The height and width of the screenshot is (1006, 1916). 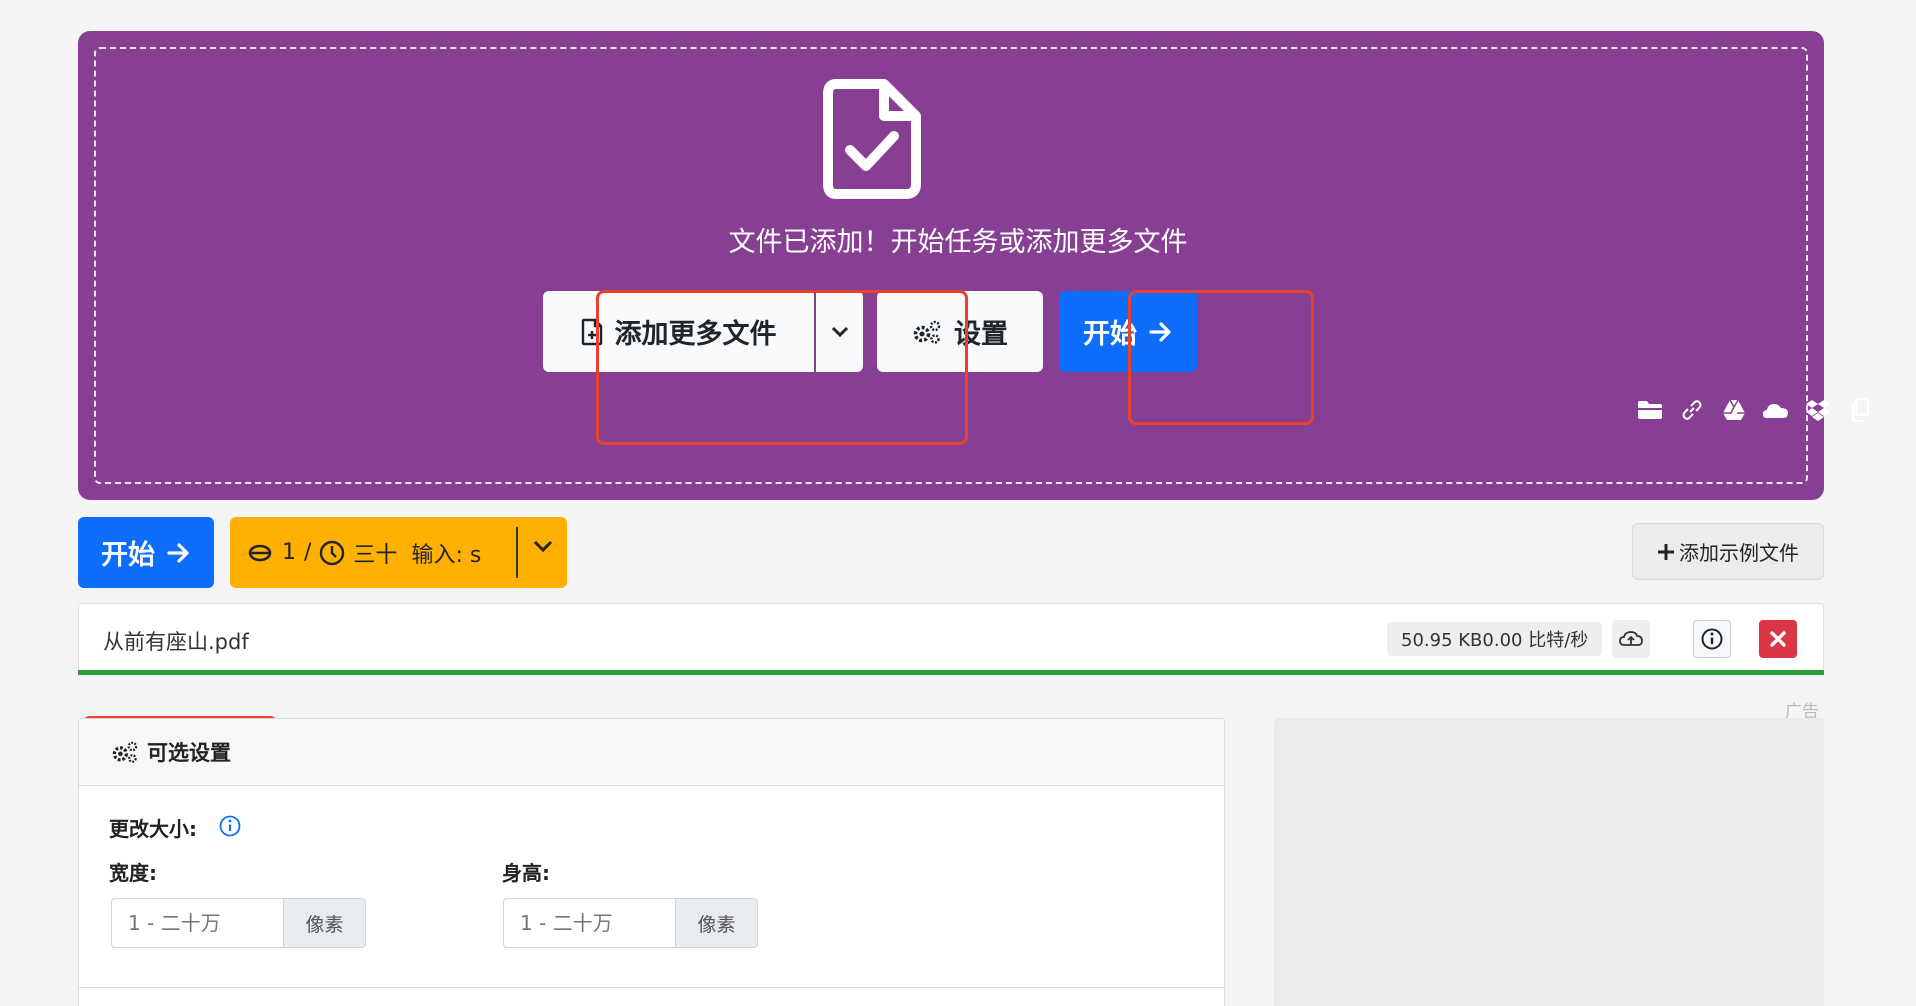 What do you see at coordinates (189, 753) in the screenshot?
I see `optional-settings-title: 可选设置` at bounding box center [189, 753].